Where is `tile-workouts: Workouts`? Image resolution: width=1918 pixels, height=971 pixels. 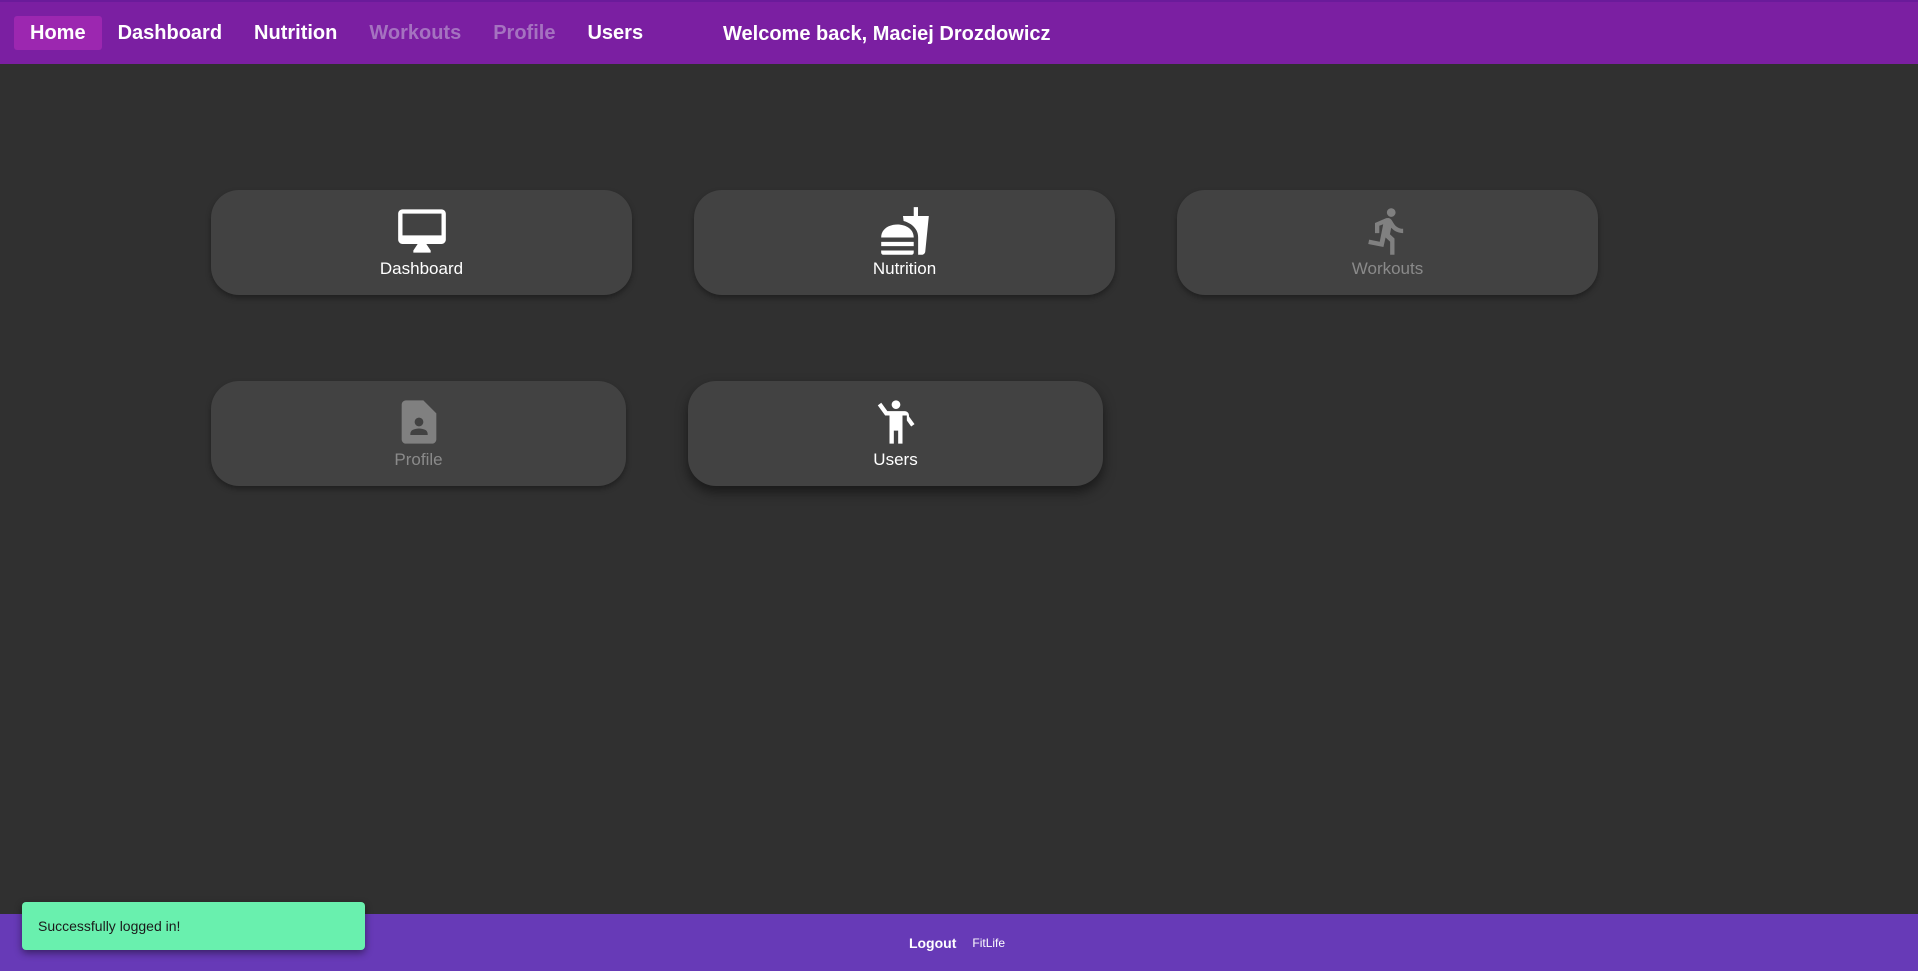 tile-workouts: Workouts is located at coordinates (1387, 242).